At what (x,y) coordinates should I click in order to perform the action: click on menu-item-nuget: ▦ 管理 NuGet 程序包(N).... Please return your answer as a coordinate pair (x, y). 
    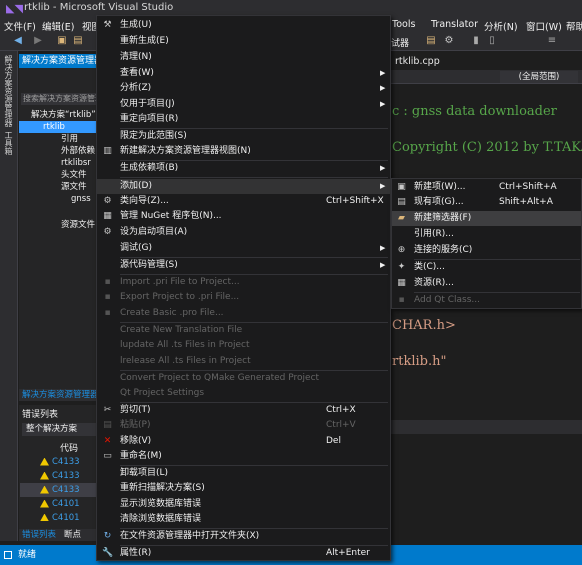
    Looking at the image, I should click on (243, 216).